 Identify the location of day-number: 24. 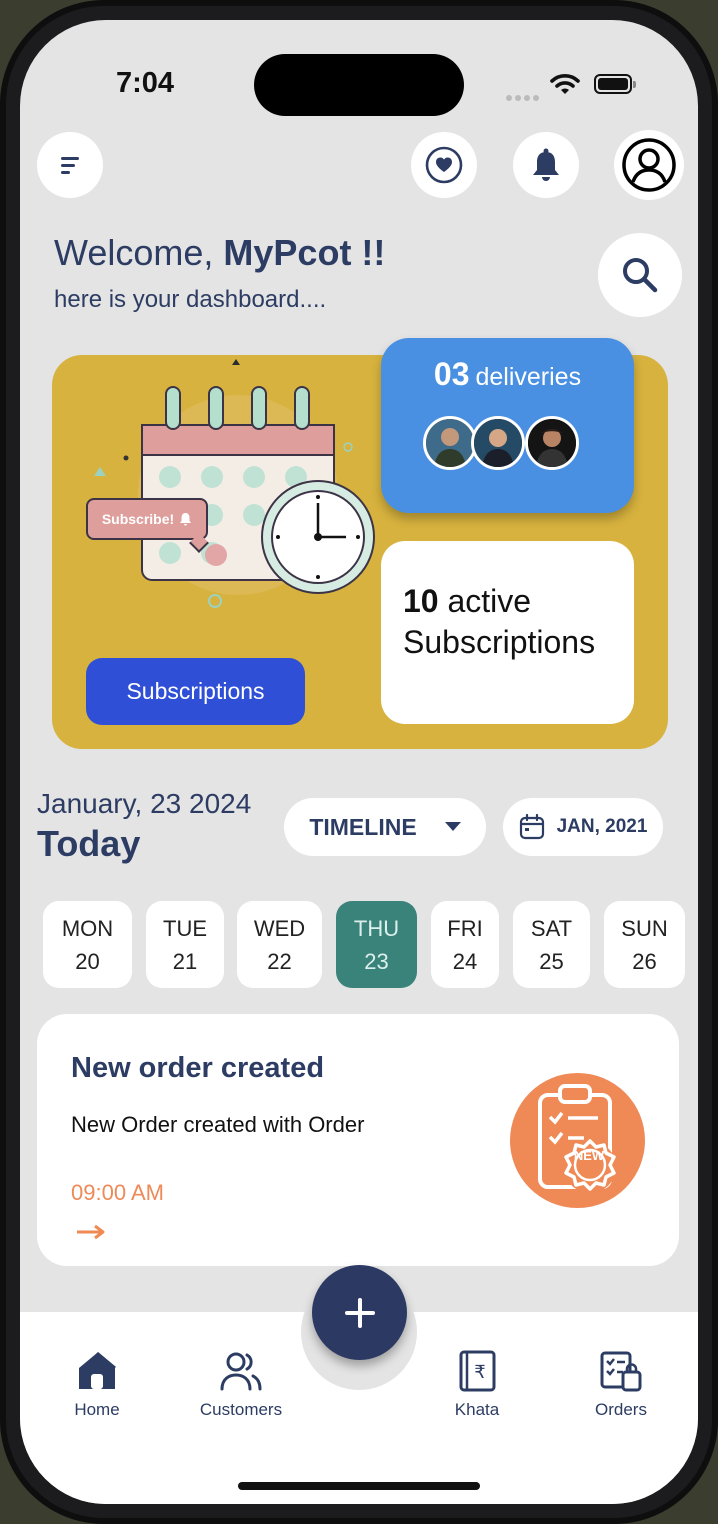
(465, 961).